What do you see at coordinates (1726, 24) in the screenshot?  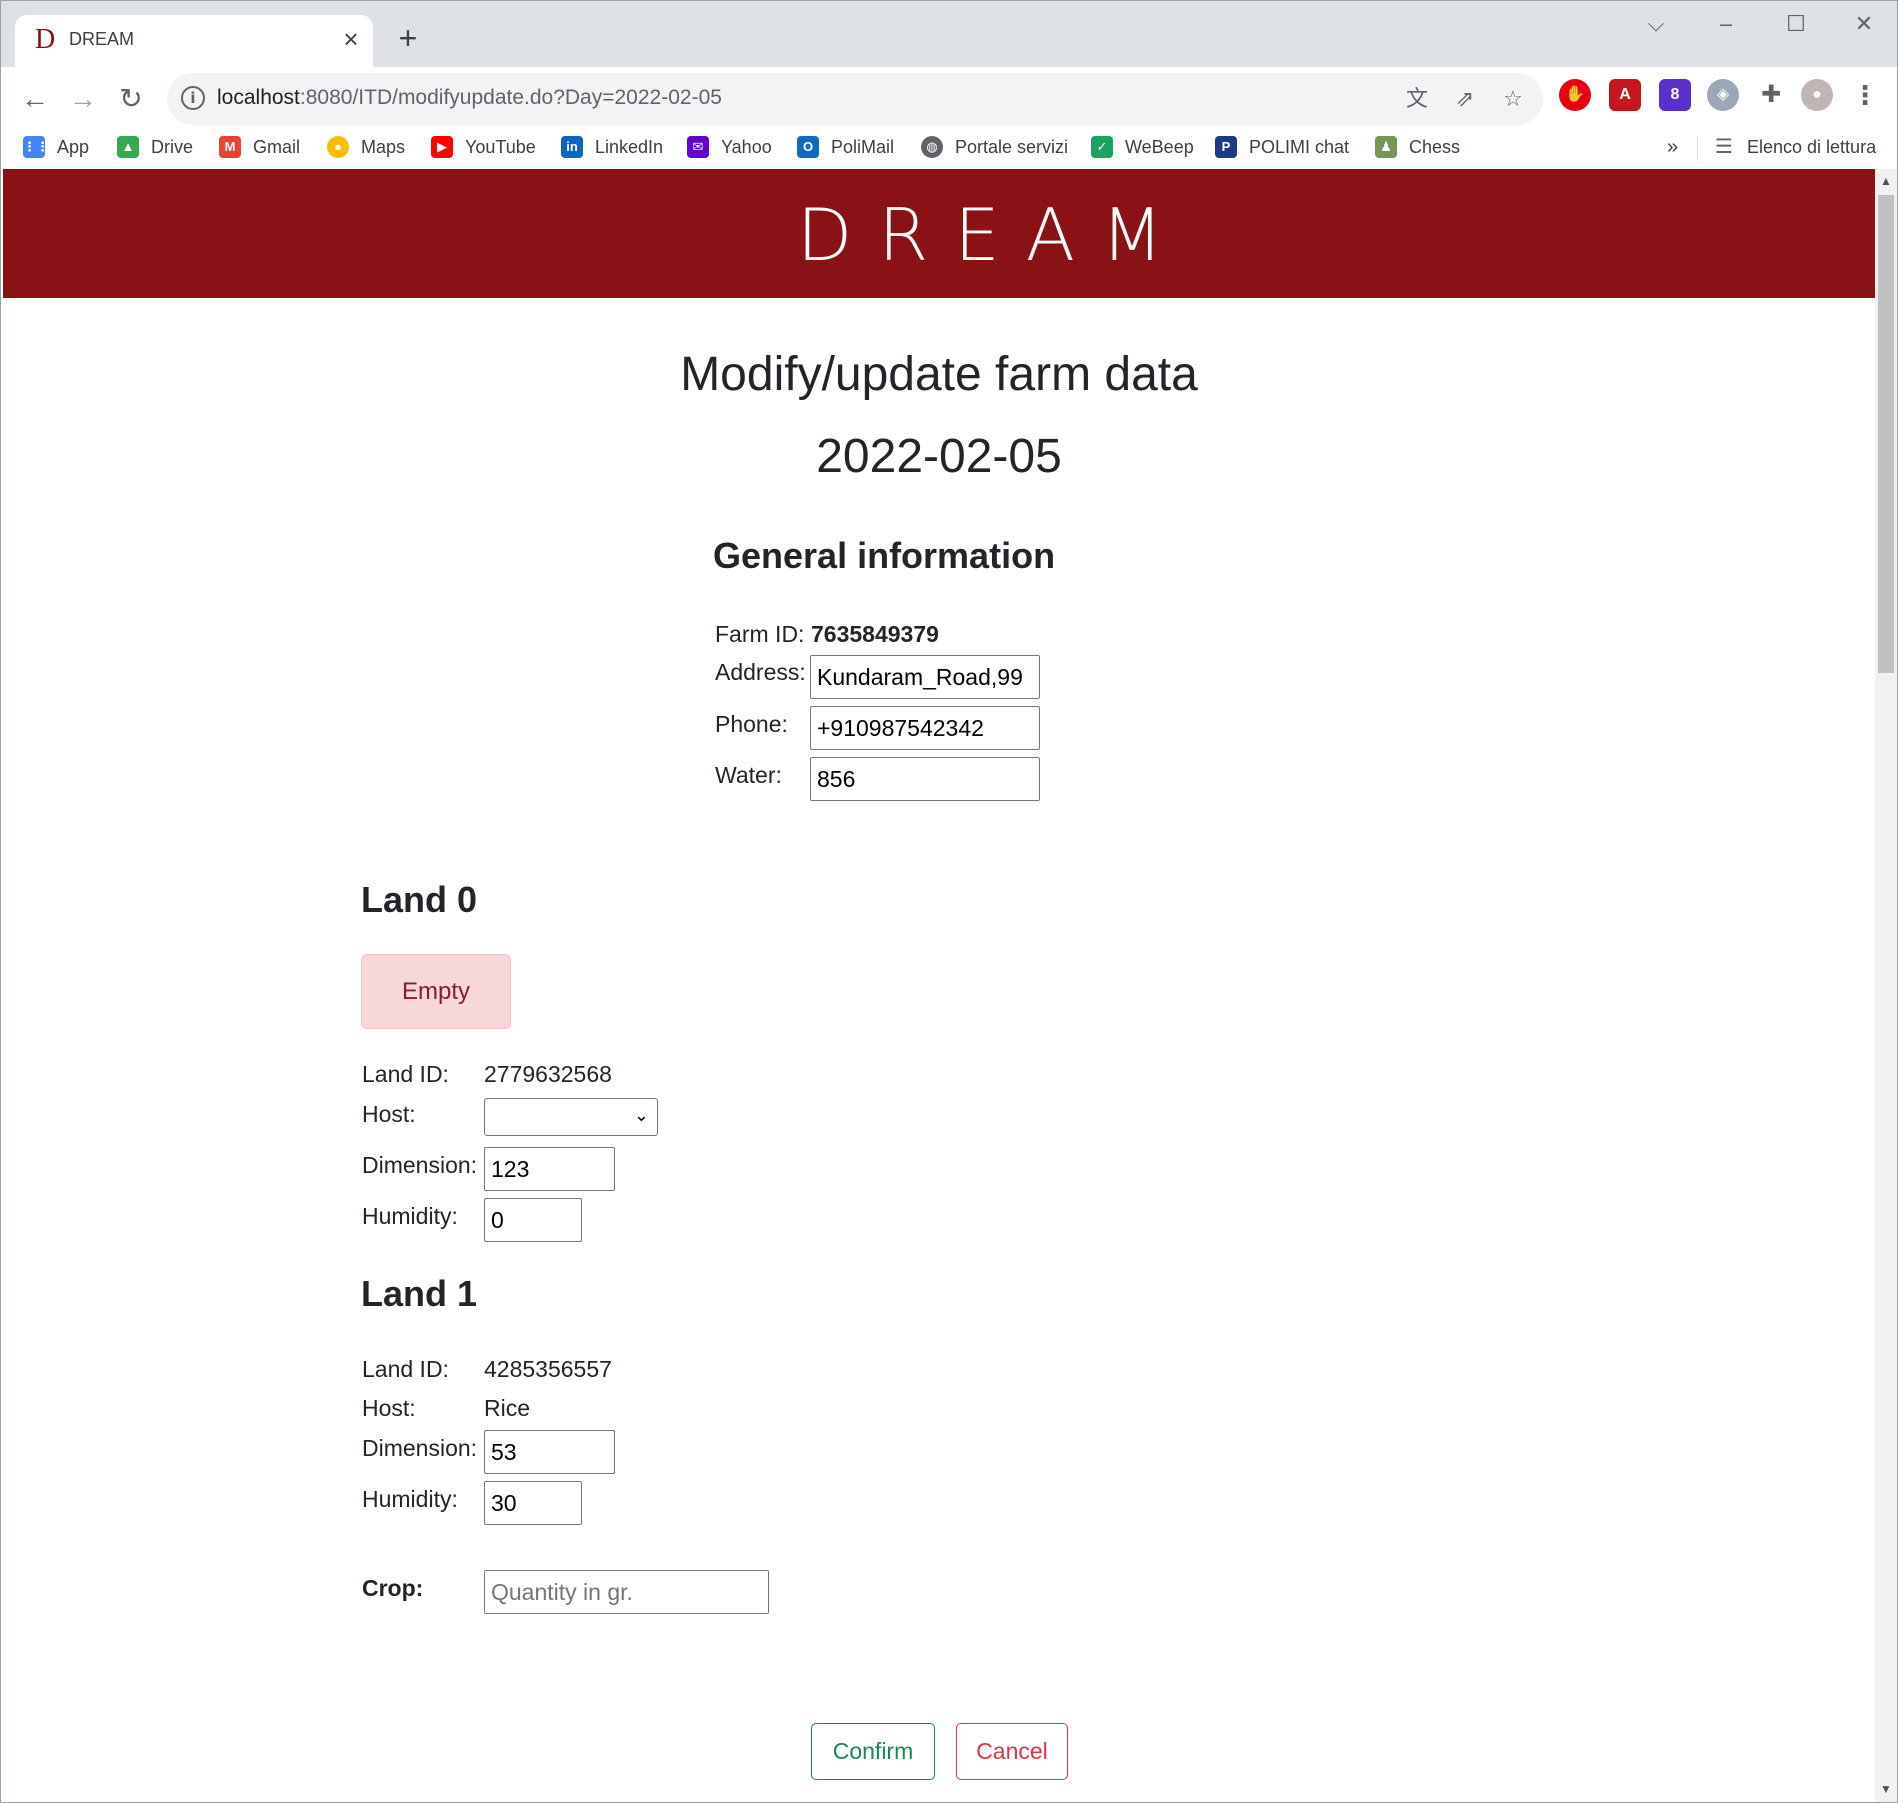 I see `minimize-icon: –` at bounding box center [1726, 24].